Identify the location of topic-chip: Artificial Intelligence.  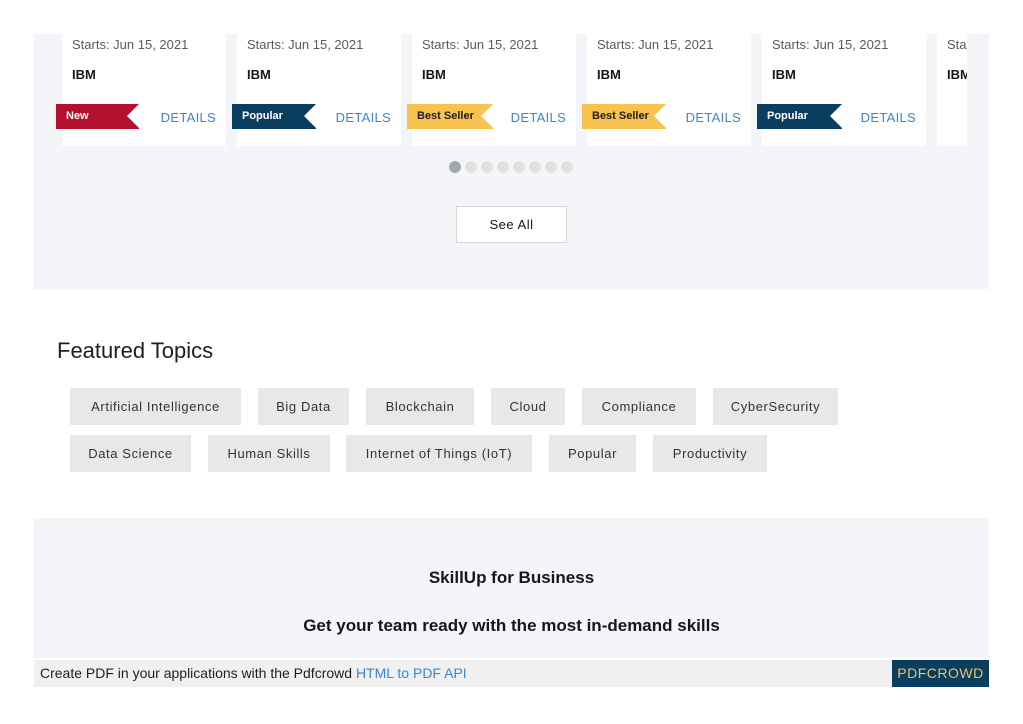
(155, 406).